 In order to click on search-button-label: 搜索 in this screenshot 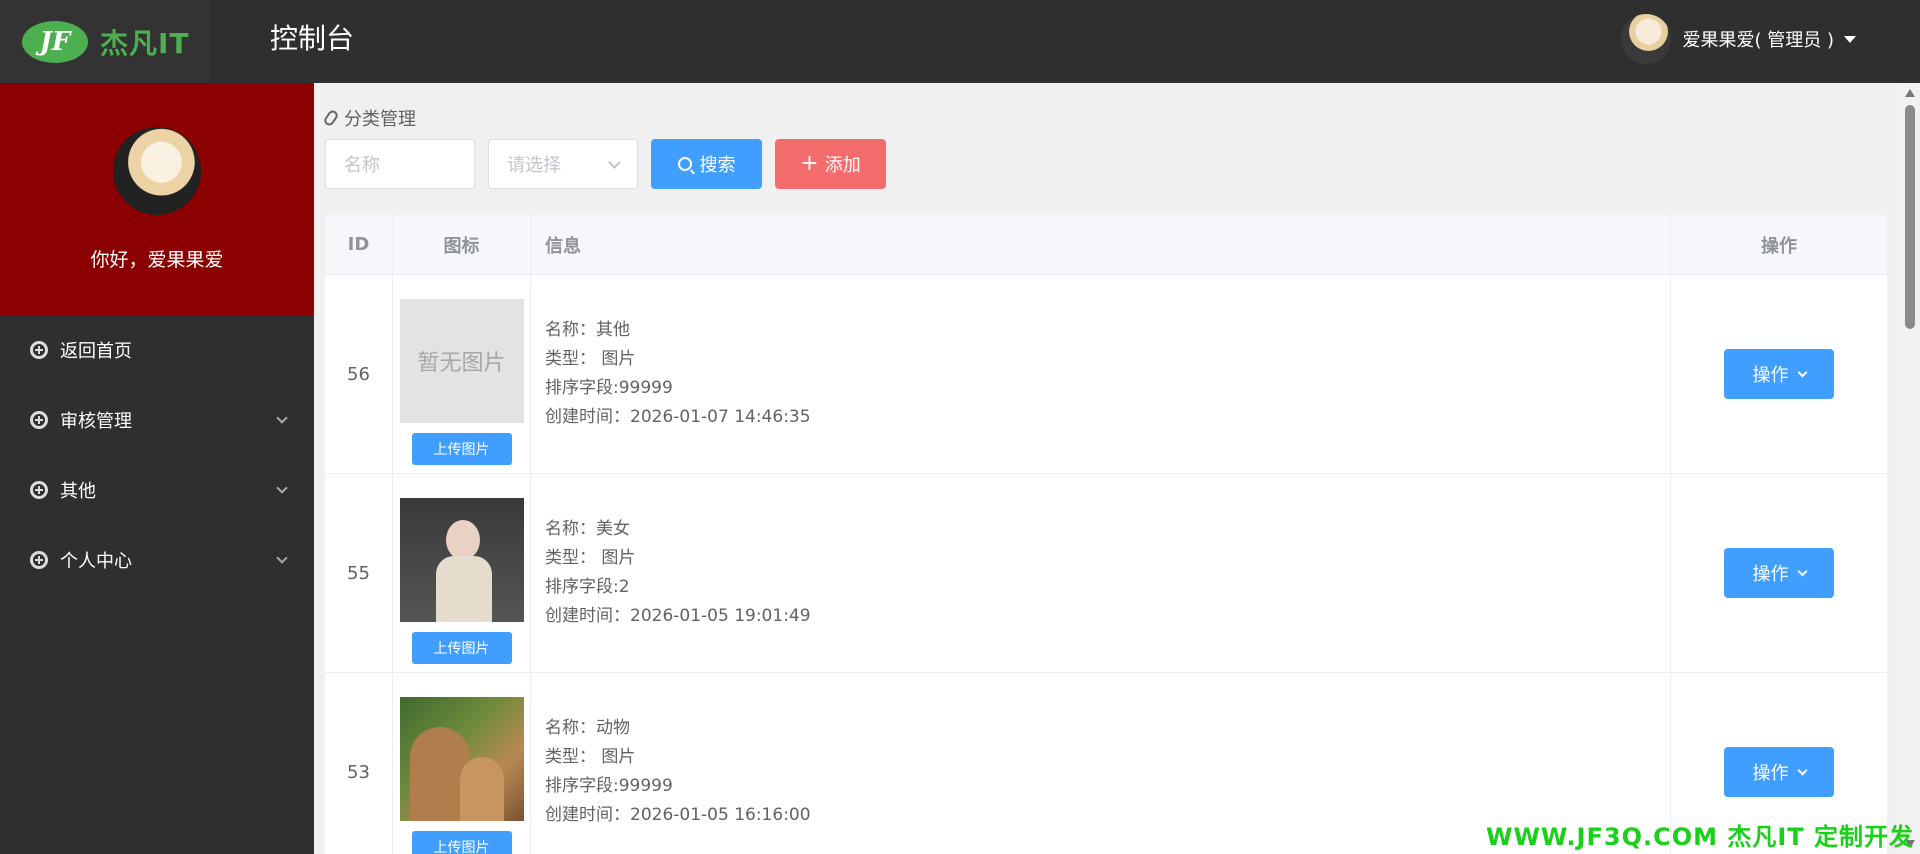, I will do `click(717, 165)`.